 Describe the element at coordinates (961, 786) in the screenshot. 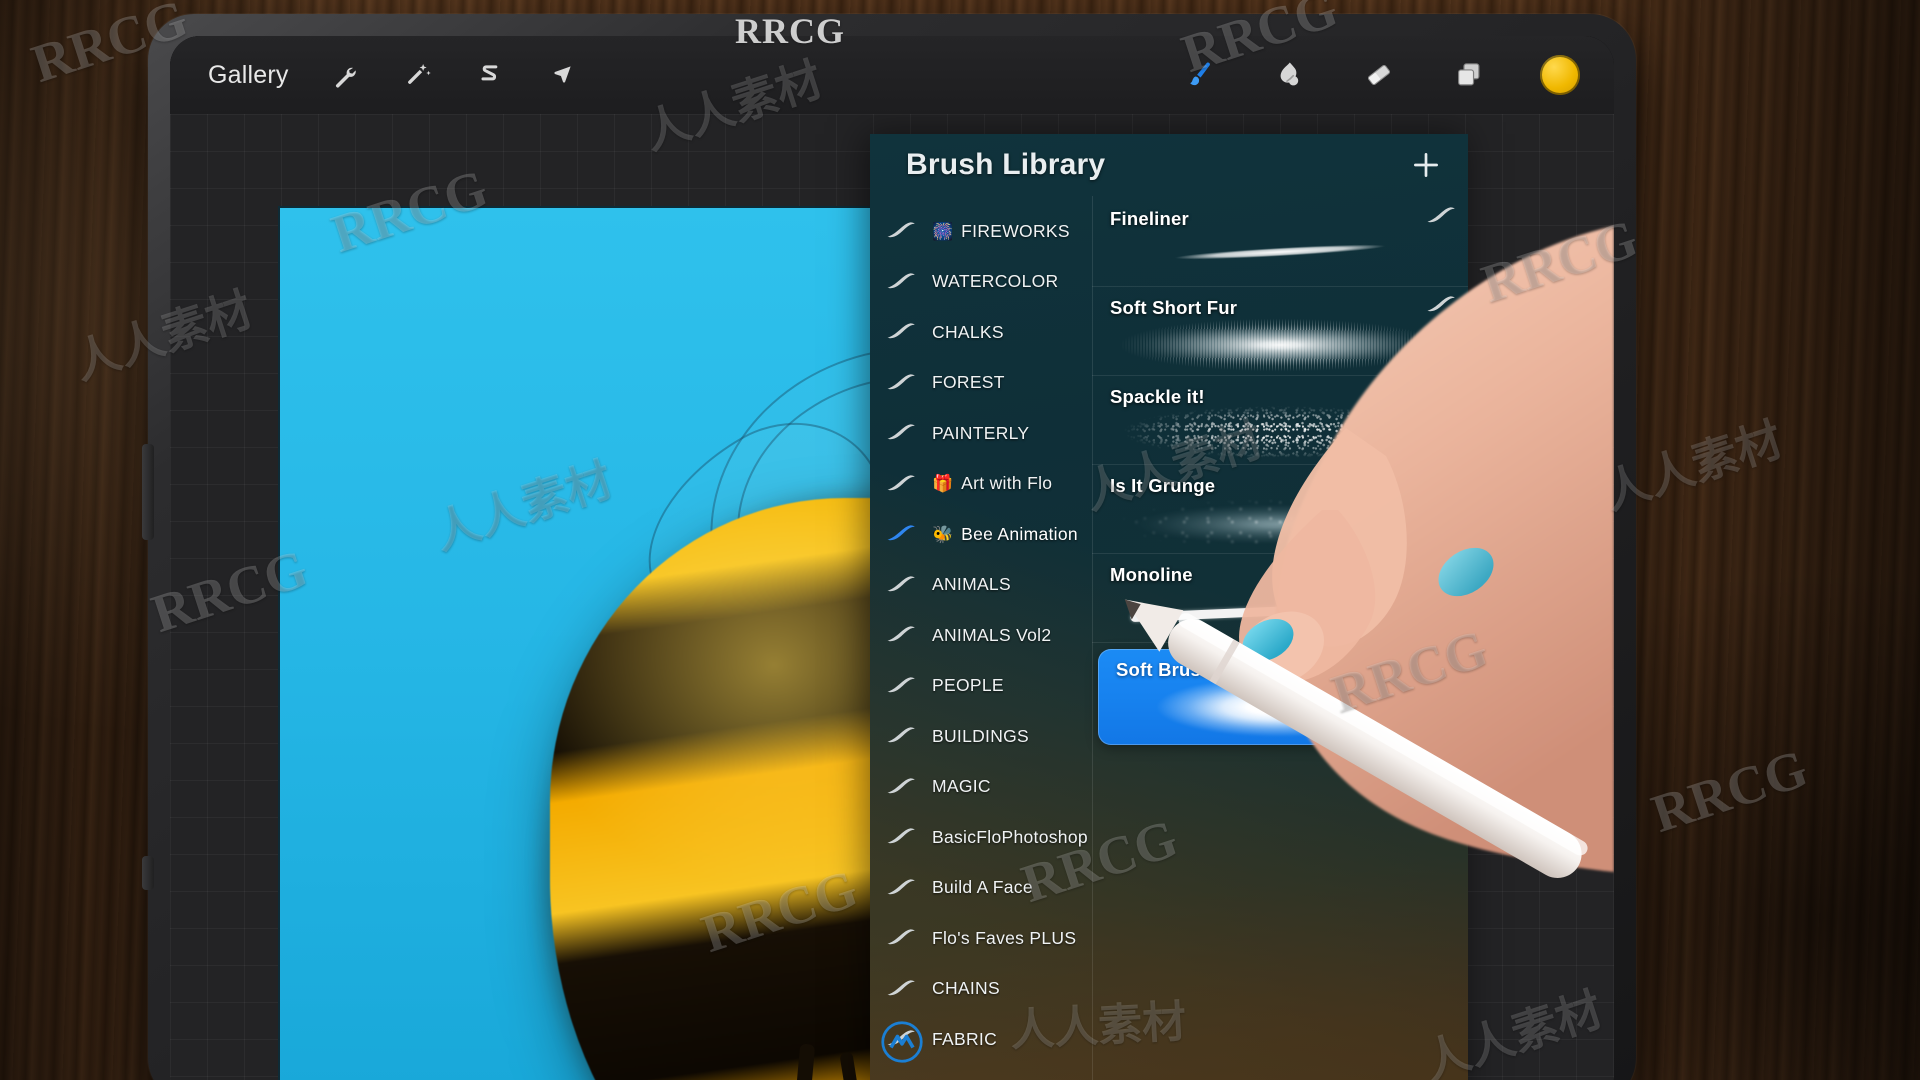

I see `brush-set-label: MAGIC` at that location.